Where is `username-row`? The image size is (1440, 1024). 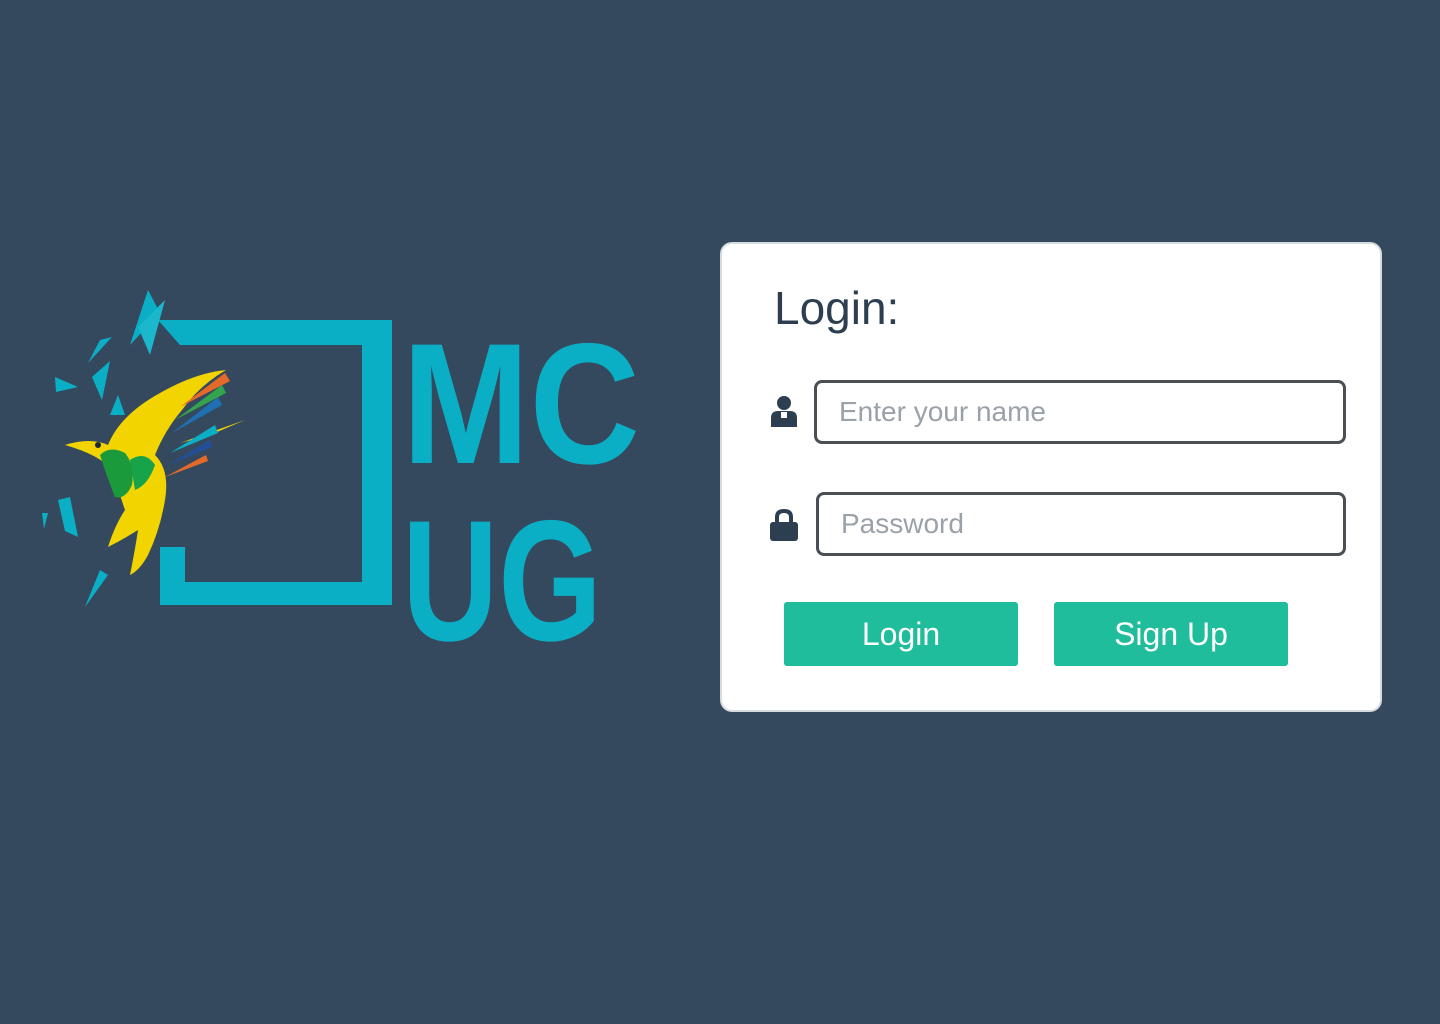 username-row is located at coordinates (1057, 412).